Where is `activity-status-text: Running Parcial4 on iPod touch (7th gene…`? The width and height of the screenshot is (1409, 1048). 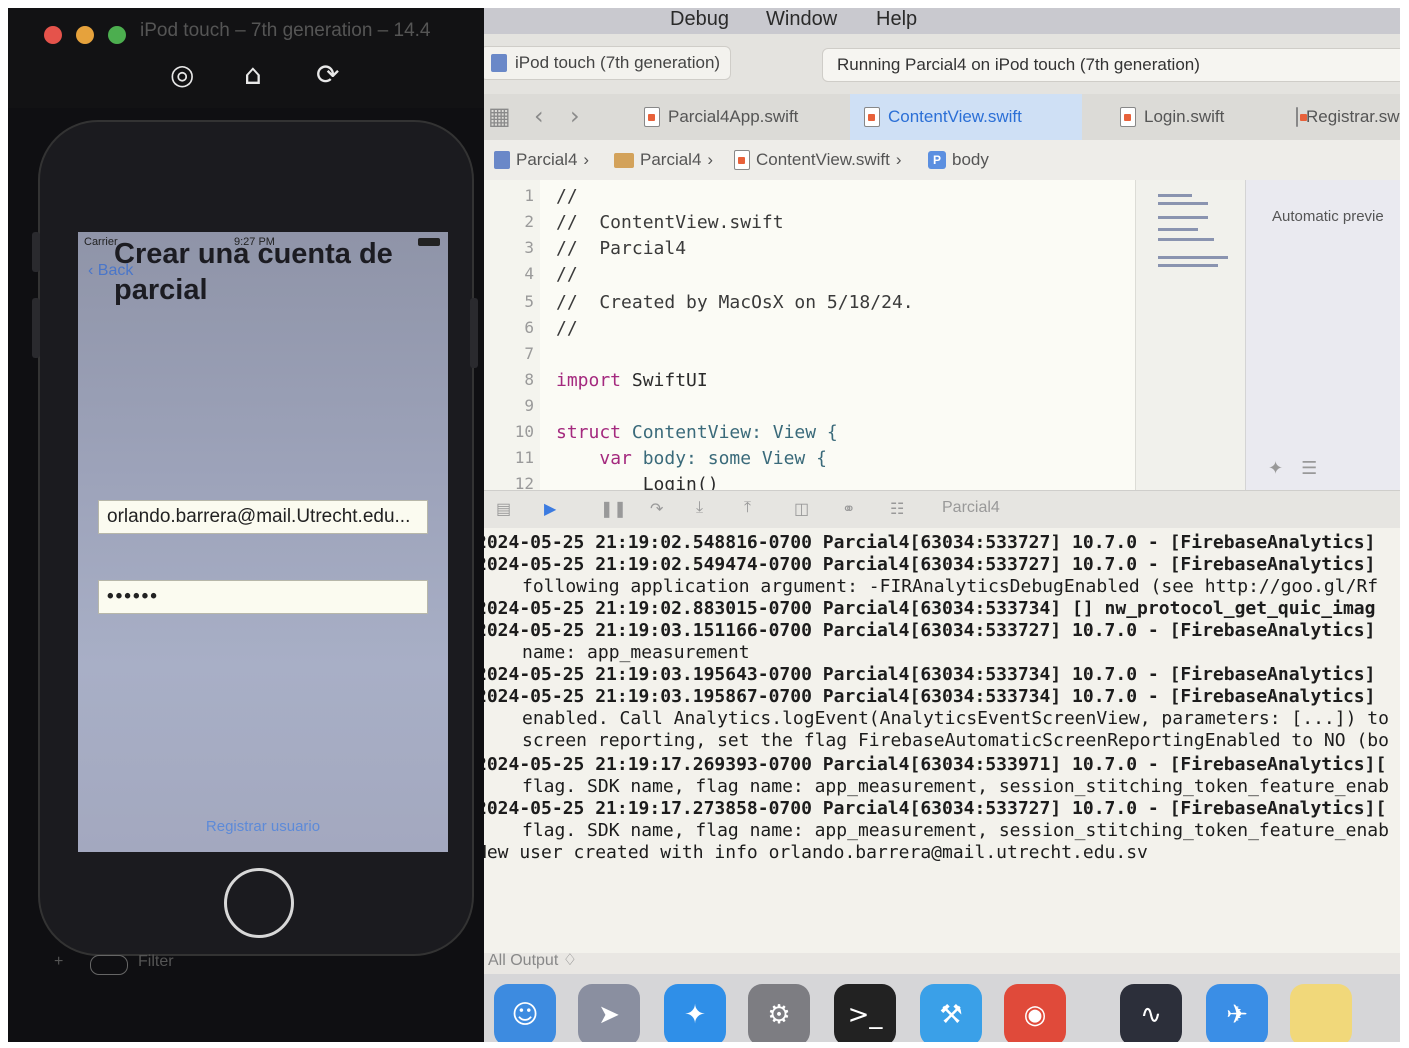
activity-status-text: Running Parcial4 on iPod touch (7th gene… is located at coordinates (1018, 64).